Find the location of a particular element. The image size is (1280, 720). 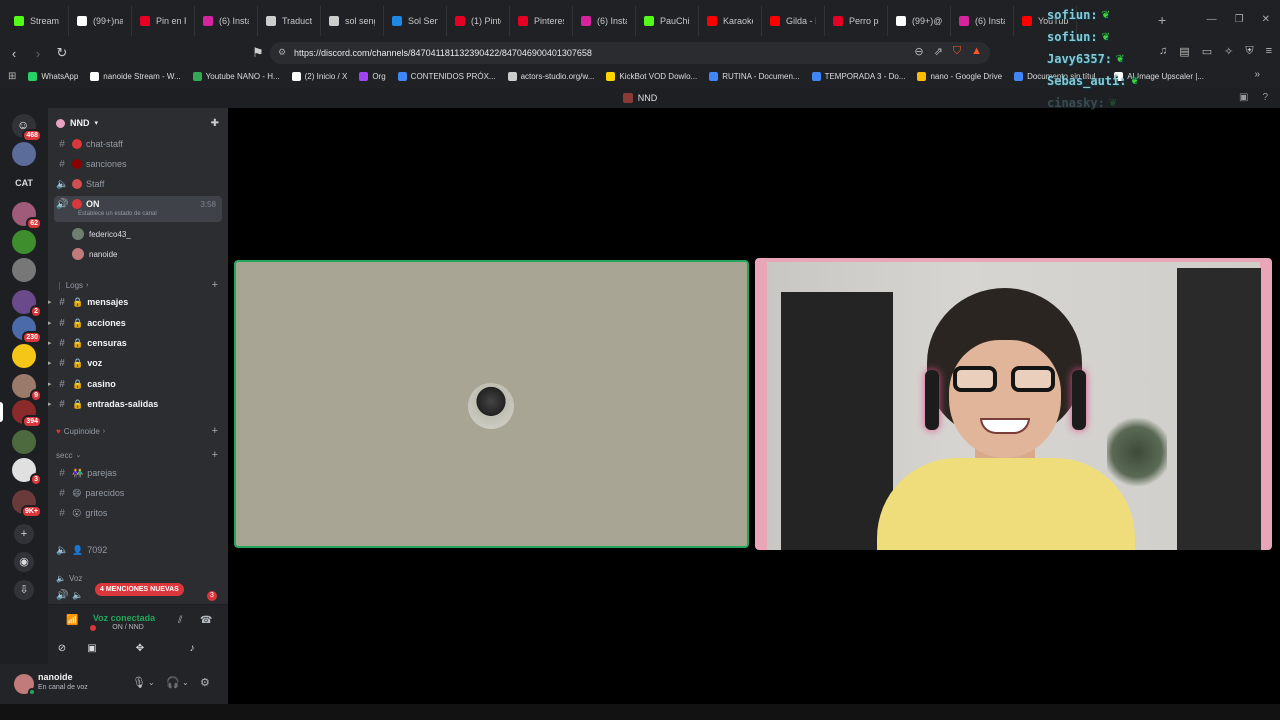

channel-parecidos: # 😄 parecidos is located at coordinates (138, 493).